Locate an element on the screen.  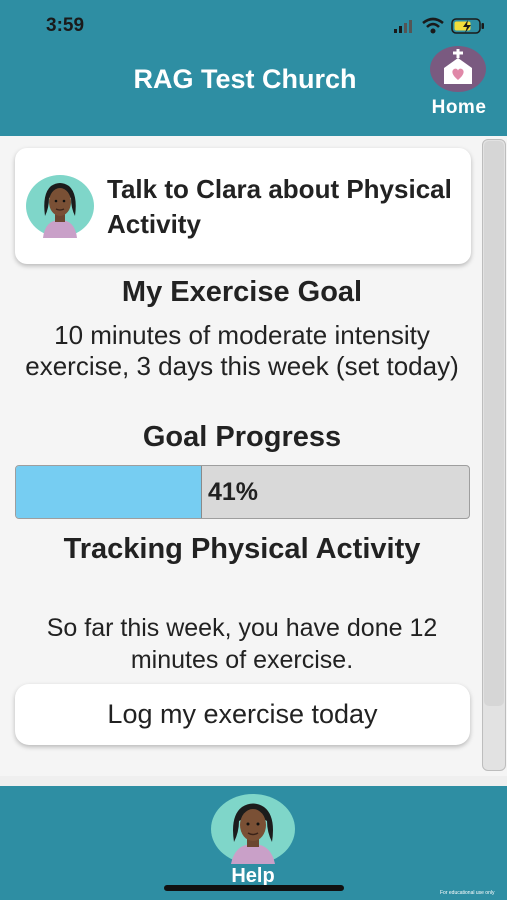
page-title: RAG Test Church is located at coordinates (245, 79).